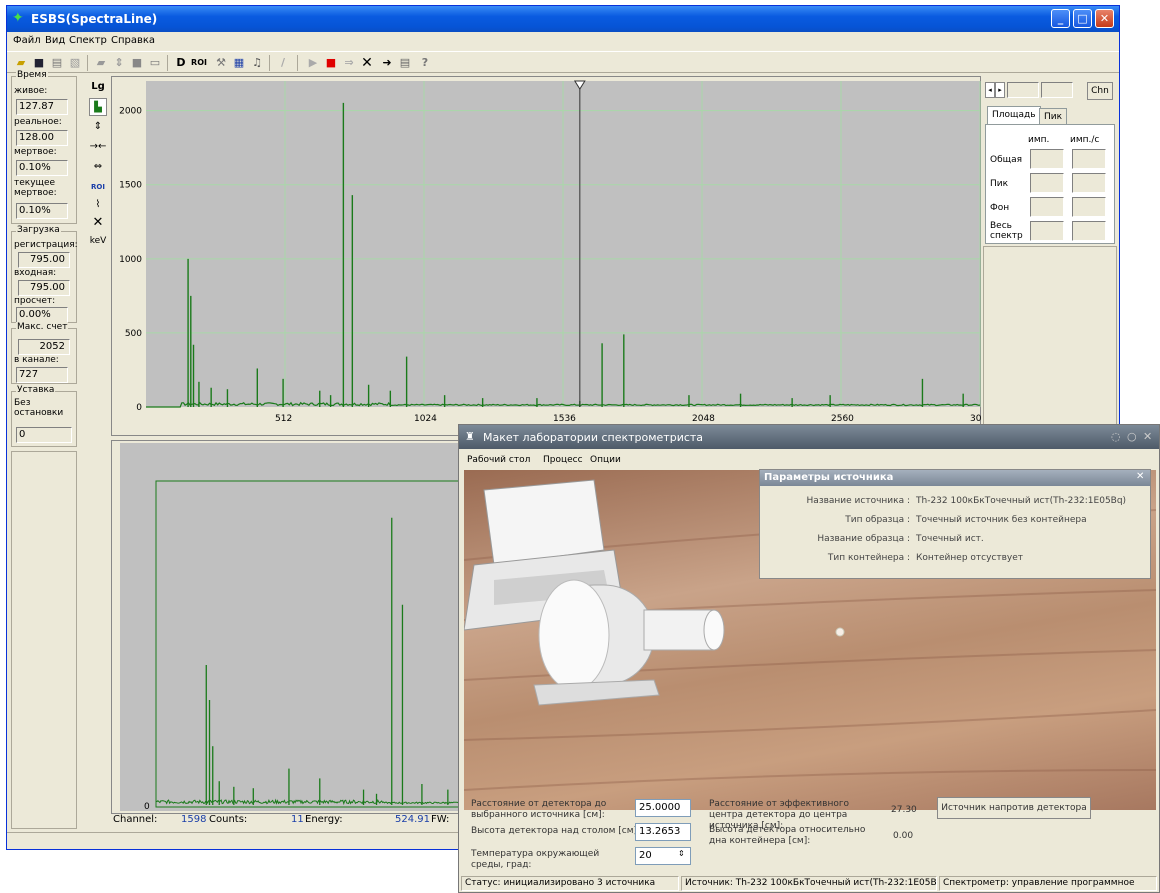 The image size is (1160, 893). Describe the element at coordinates (1104, 18) in the screenshot. I see `close-button: ✕` at that location.